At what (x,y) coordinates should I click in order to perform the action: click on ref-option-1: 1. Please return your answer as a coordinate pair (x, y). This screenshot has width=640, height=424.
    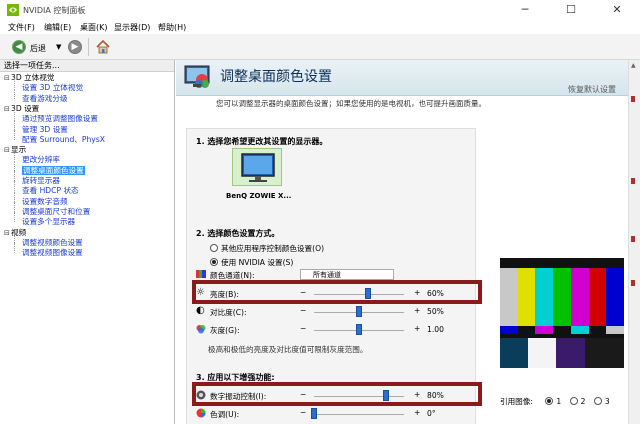
    Looking at the image, I should click on (553, 401).